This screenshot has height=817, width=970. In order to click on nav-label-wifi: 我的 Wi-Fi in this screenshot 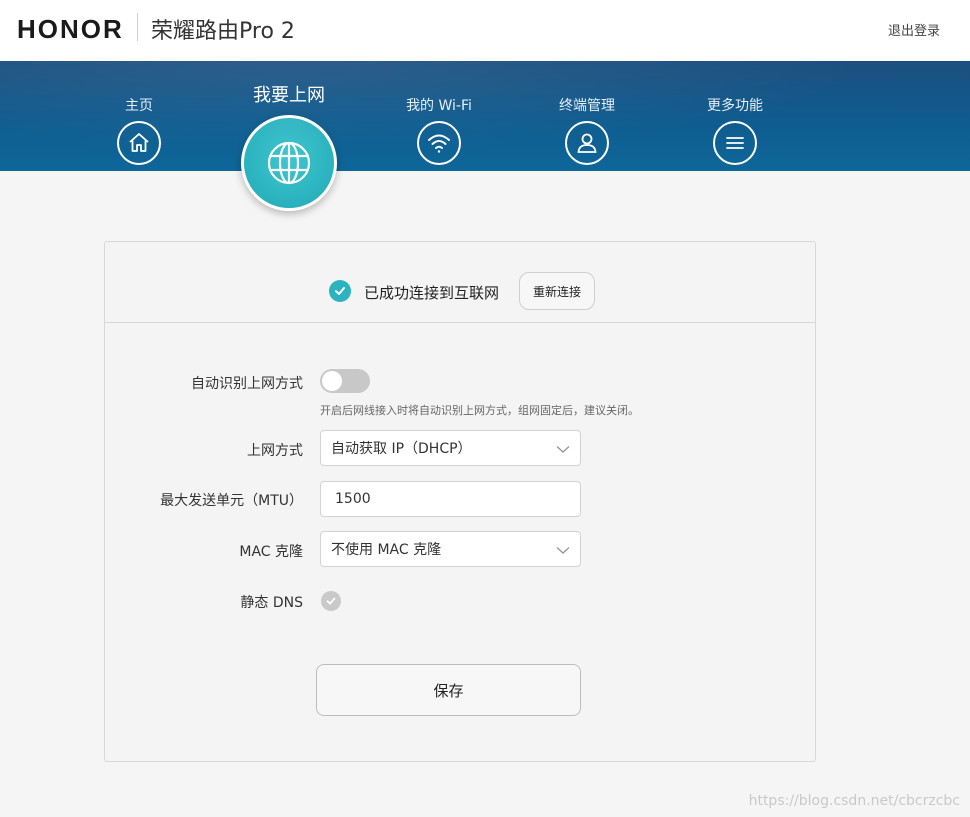, I will do `click(439, 106)`.